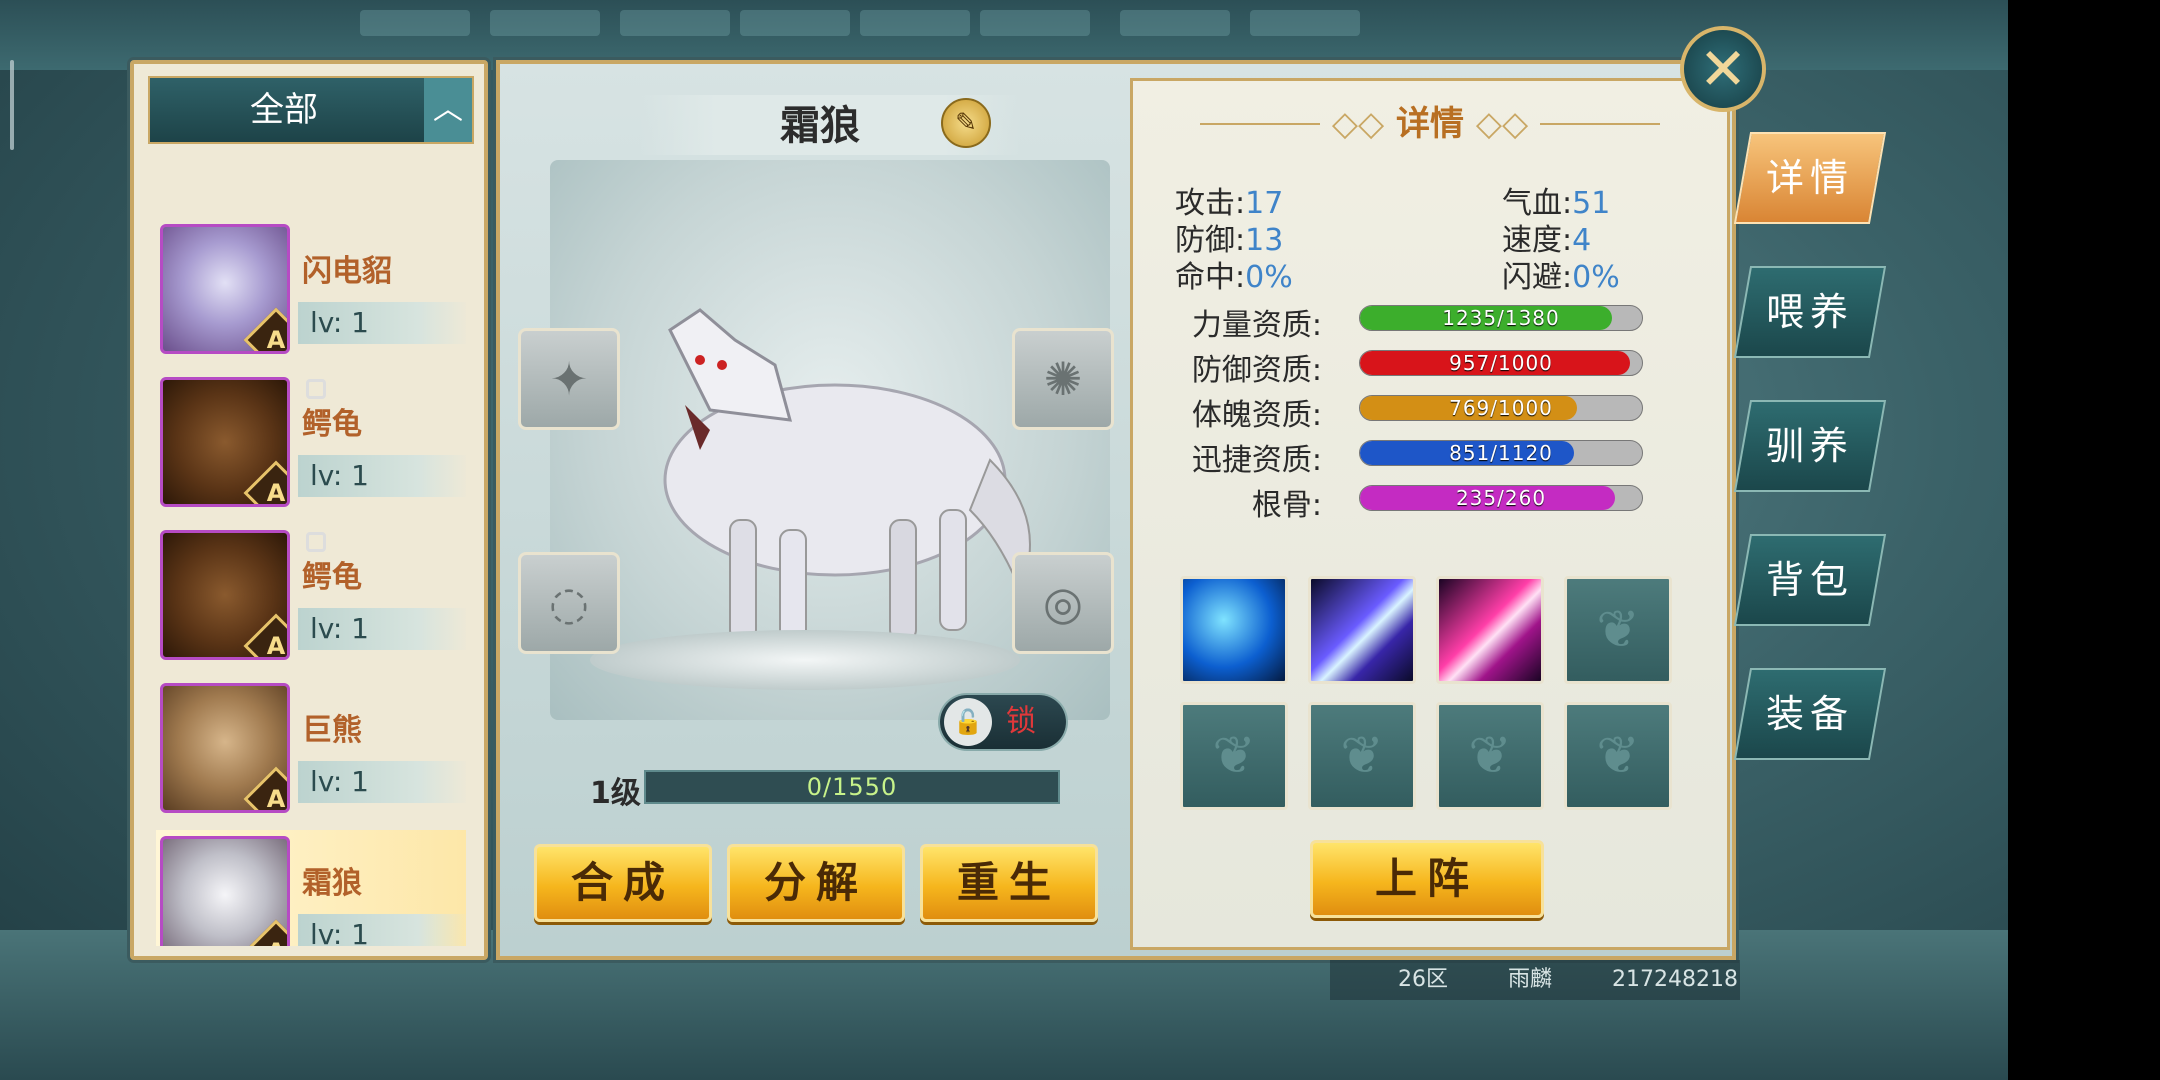 This screenshot has height=1080, width=2160. What do you see at coordinates (1256, 460) in the screenshot?
I see `aptitude-label: 迅捷资质:` at bounding box center [1256, 460].